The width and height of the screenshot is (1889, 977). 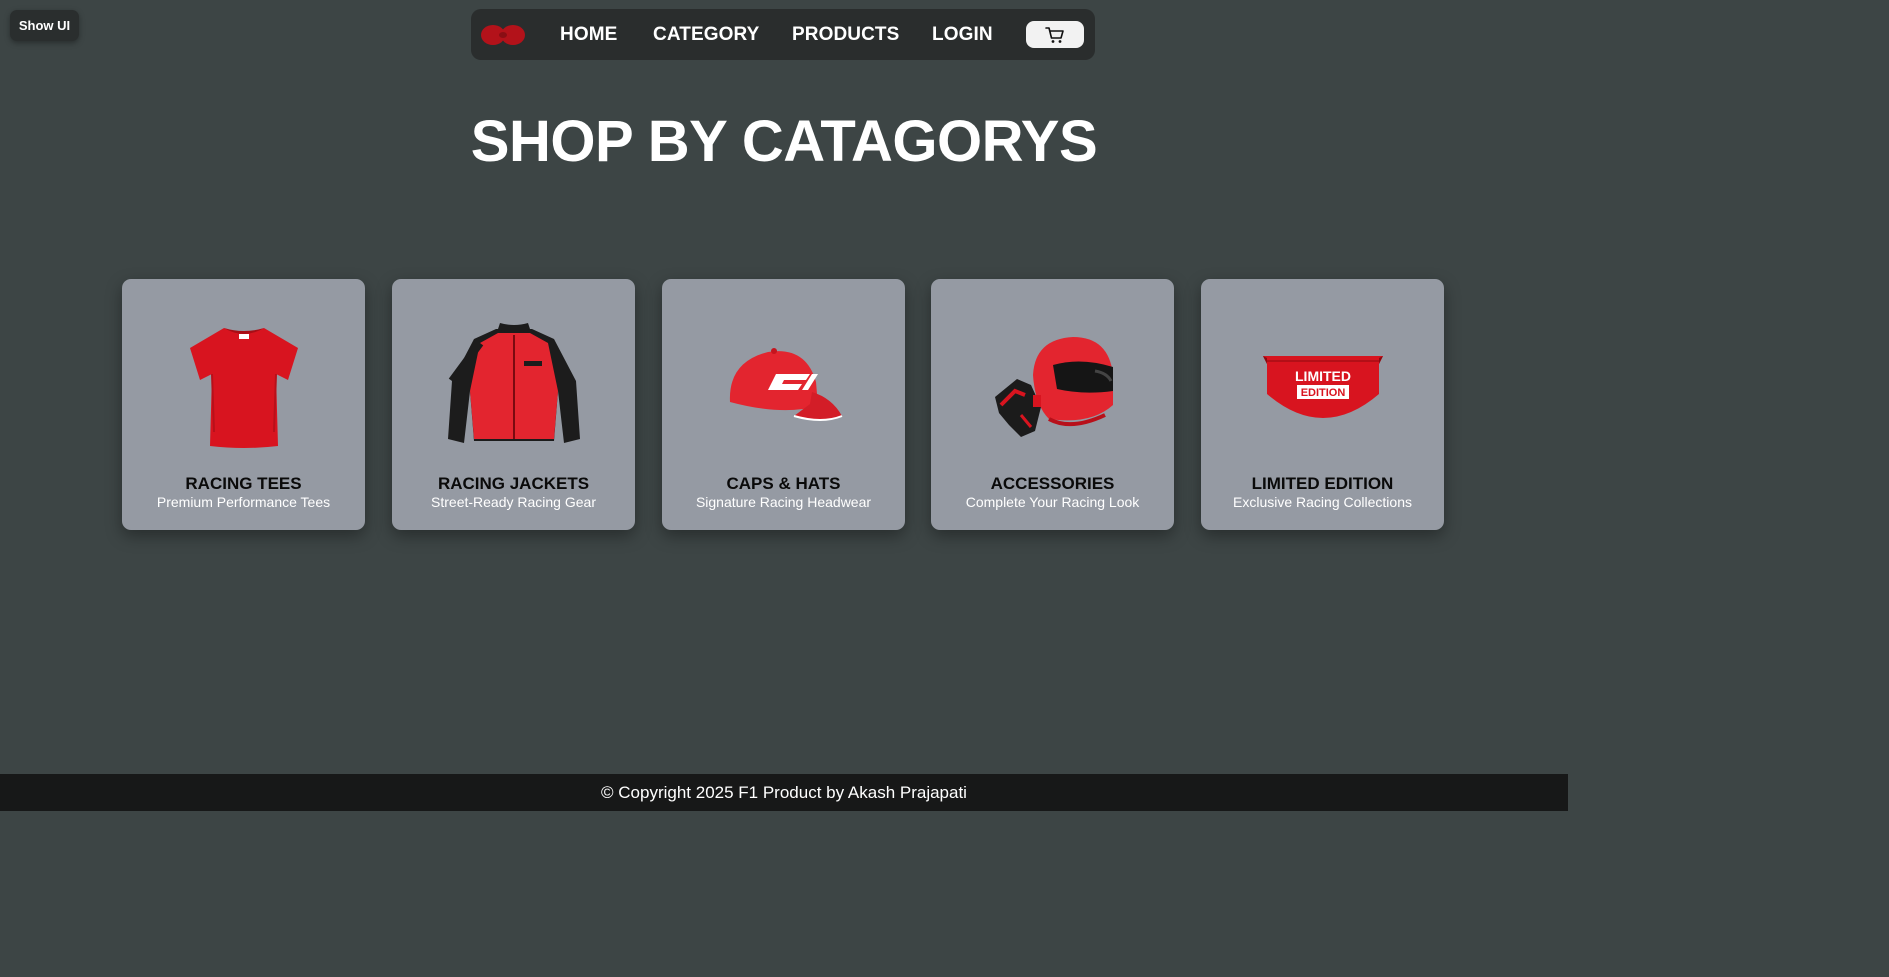 What do you see at coordinates (1052, 502) in the screenshot?
I see `card-subtitle: Complete Your Racing Look` at bounding box center [1052, 502].